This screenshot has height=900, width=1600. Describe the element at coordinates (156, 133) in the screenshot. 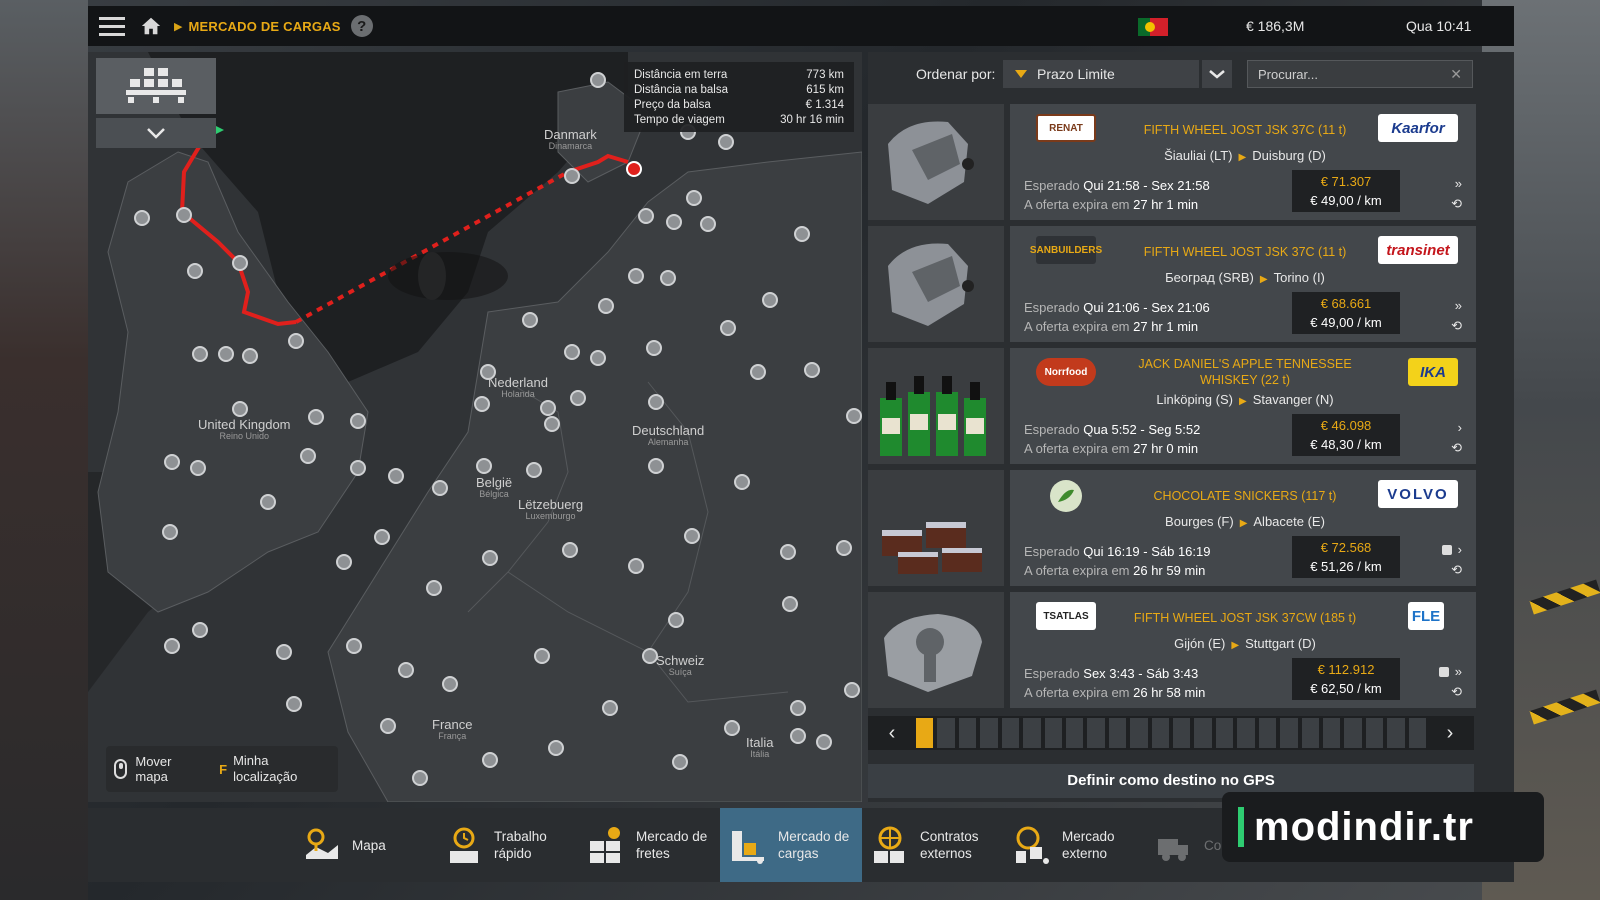

I see `expand-chevron-down-icon` at that location.